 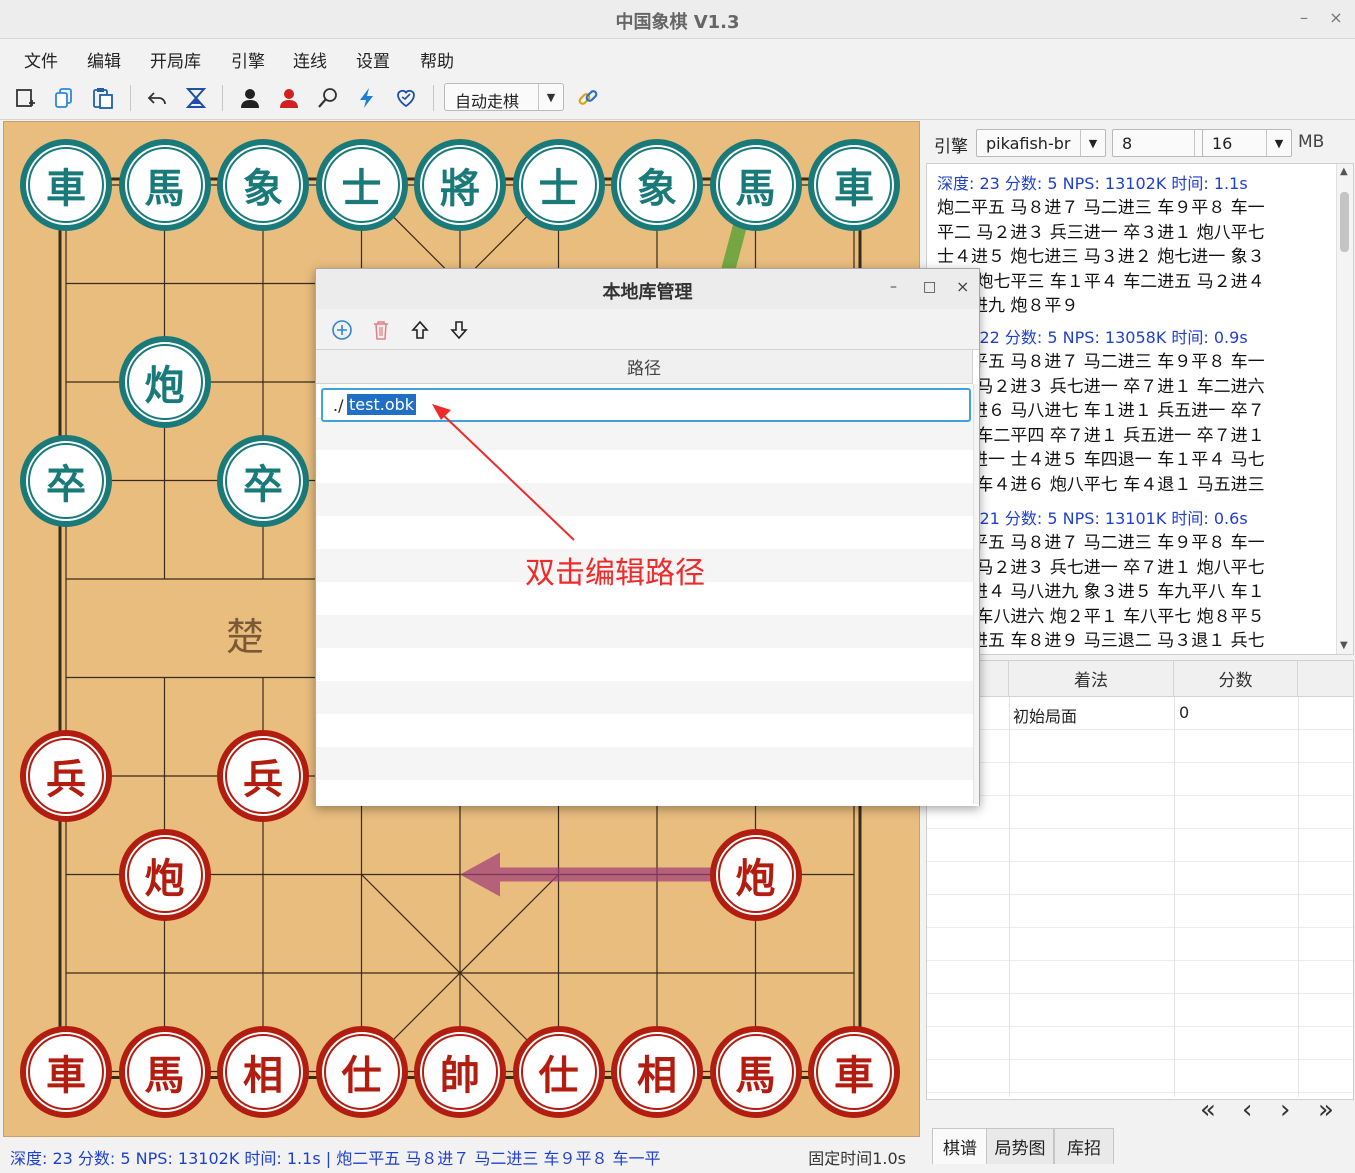 I want to click on annotation-text: 双击编辑路径, so click(x=615, y=573).